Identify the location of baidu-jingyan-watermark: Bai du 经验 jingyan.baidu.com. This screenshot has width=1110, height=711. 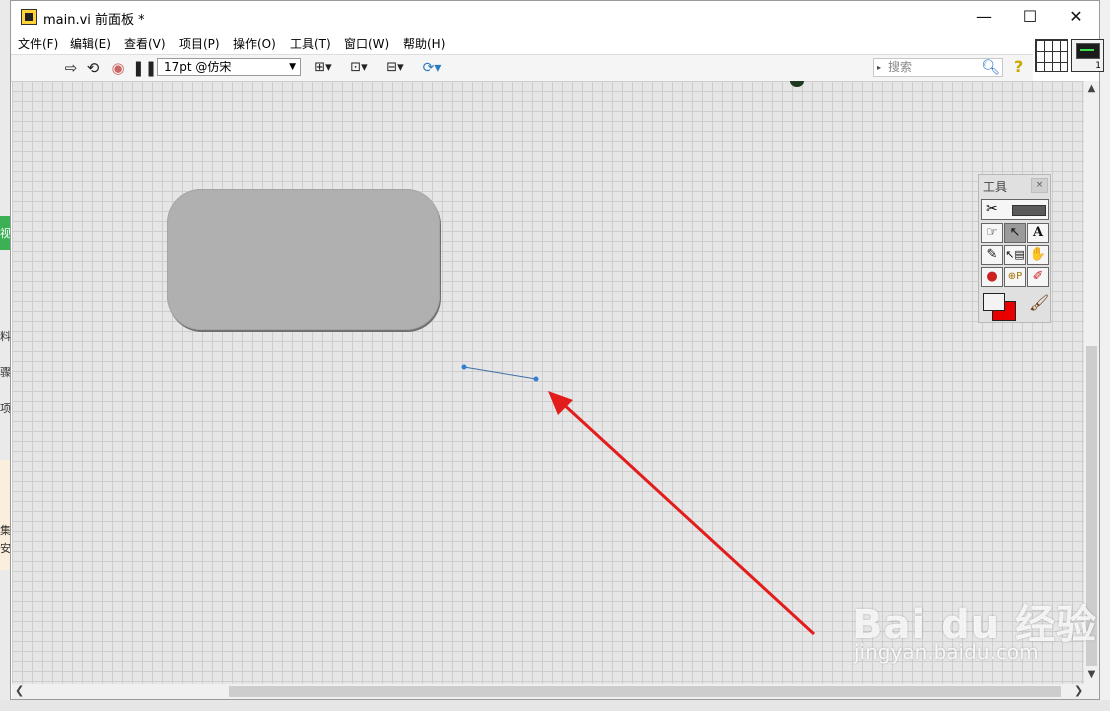
(974, 628).